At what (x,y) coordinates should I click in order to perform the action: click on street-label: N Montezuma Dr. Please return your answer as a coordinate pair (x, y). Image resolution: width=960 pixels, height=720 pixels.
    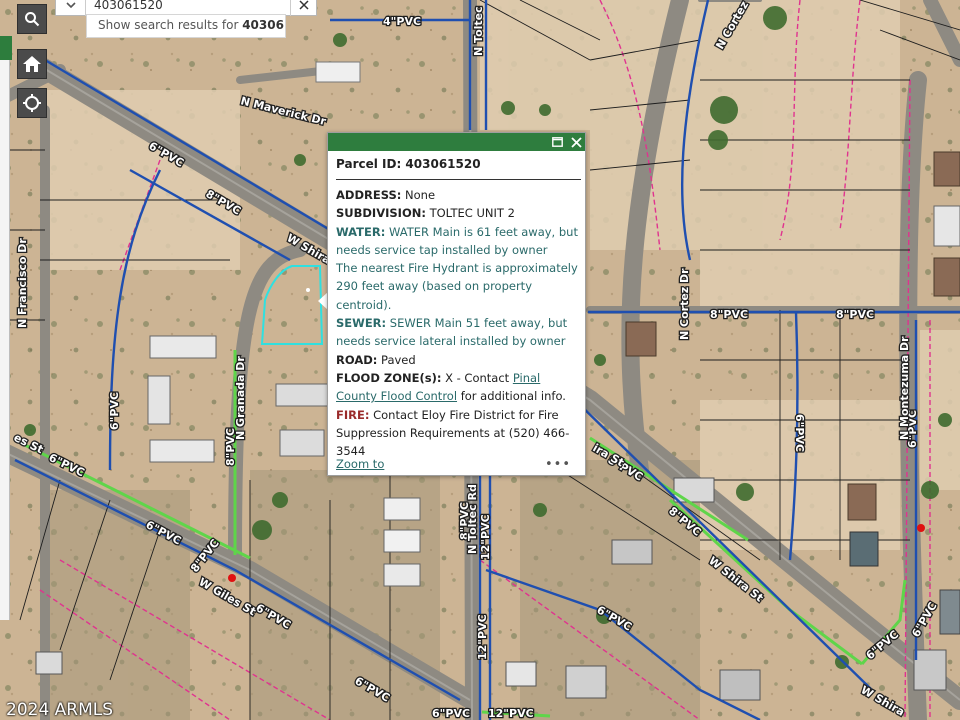
    Looking at the image, I should click on (904, 388).